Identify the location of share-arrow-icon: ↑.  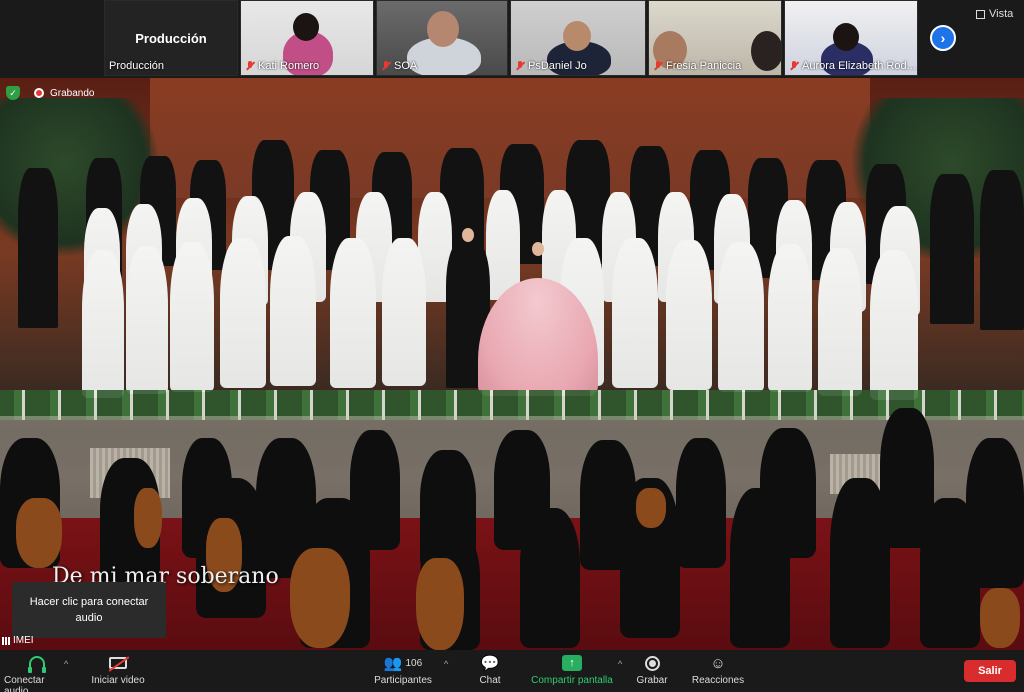
(572, 663).